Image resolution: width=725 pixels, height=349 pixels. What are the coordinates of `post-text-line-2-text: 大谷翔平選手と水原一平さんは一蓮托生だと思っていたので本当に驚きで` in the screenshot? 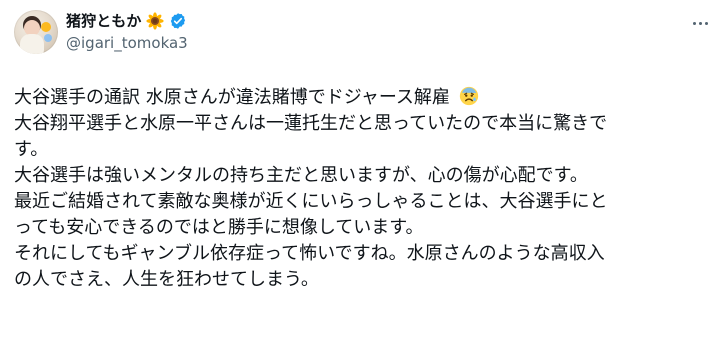 It's located at (311, 123).